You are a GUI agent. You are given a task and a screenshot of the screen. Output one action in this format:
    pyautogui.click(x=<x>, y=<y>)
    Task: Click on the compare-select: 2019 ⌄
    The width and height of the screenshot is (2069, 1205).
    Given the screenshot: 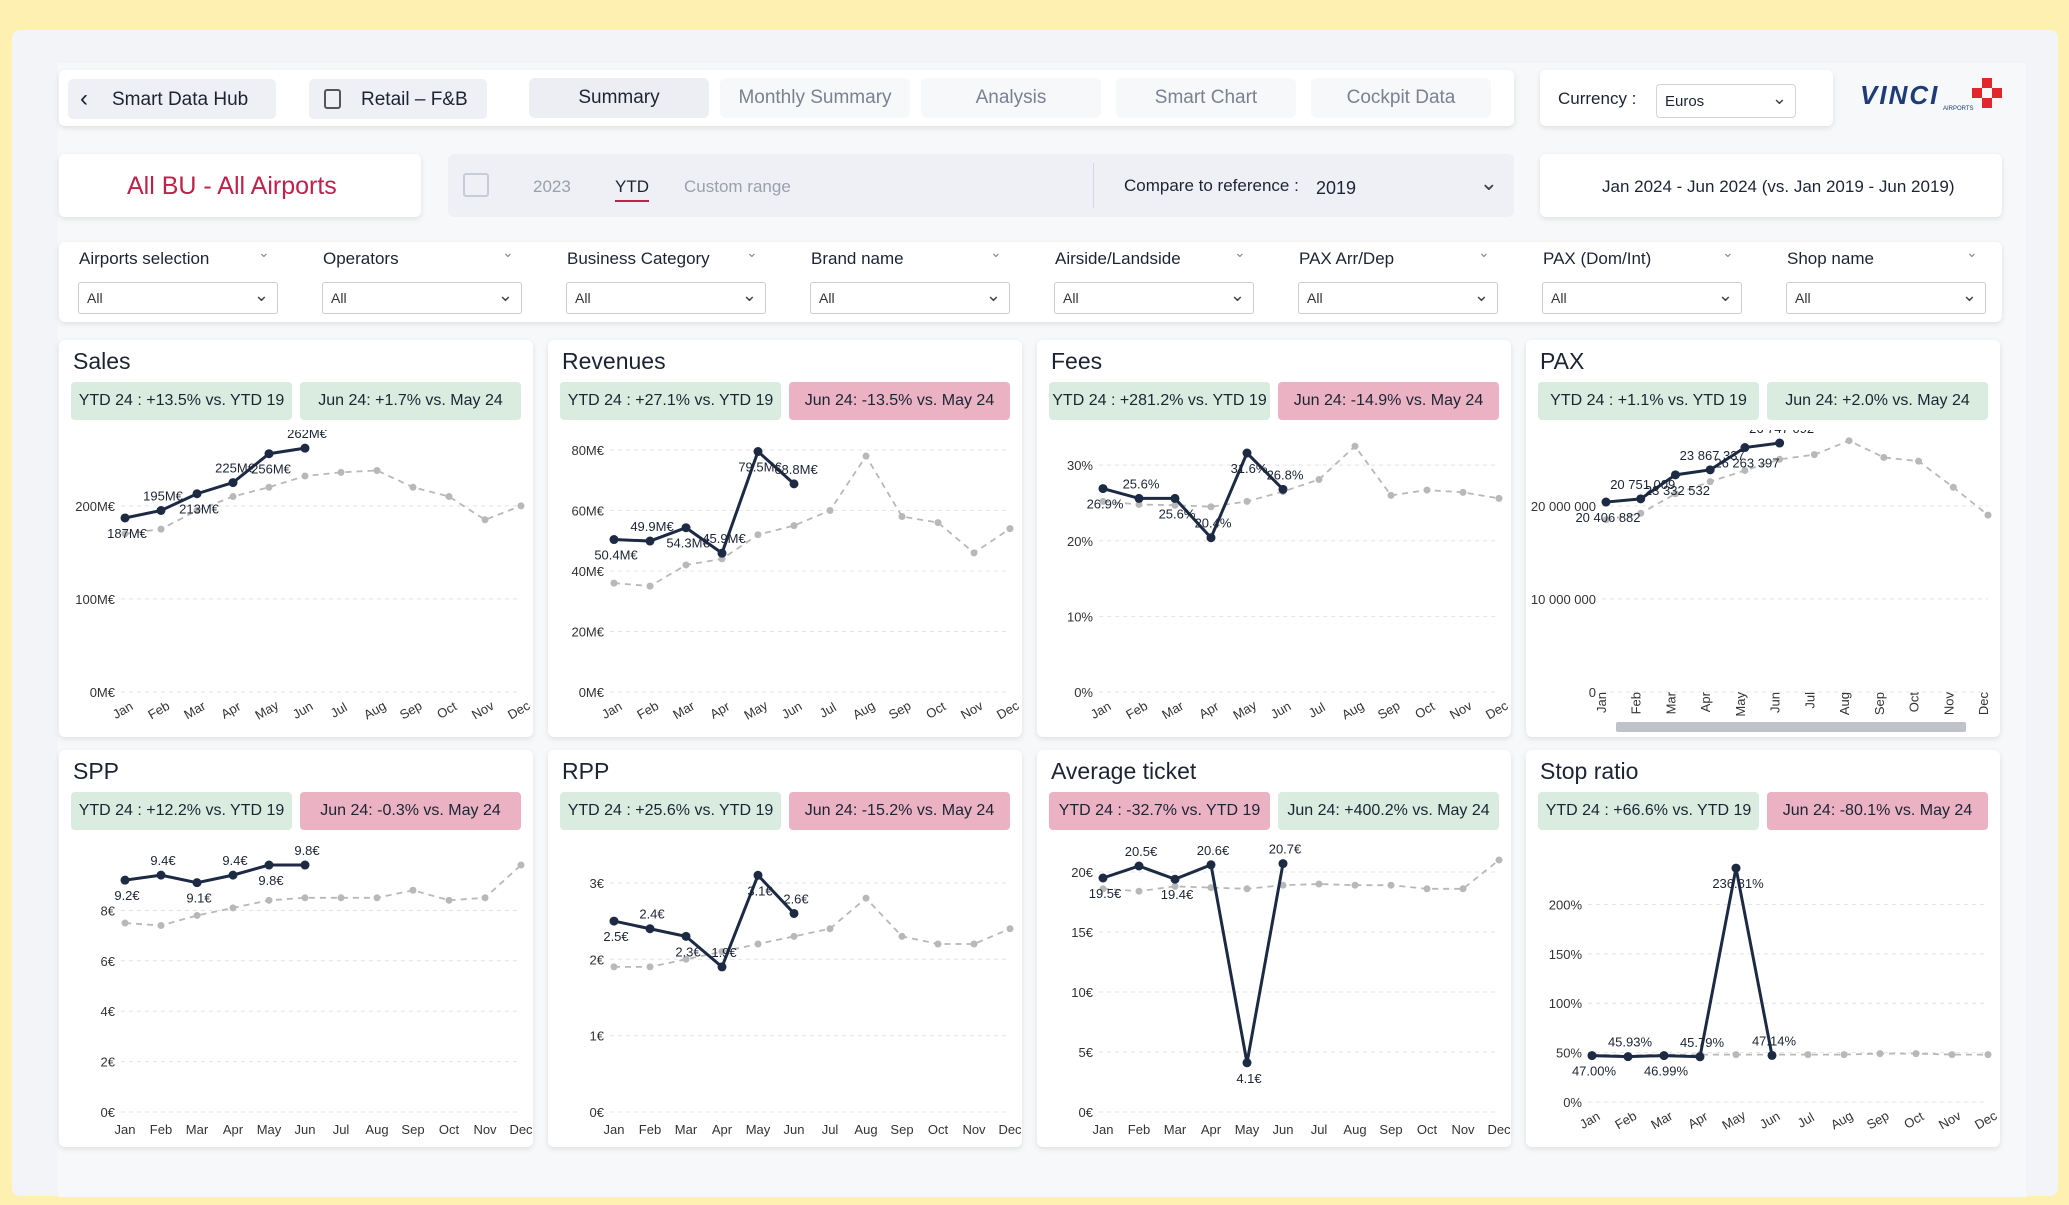 What is the action you would take?
    pyautogui.click(x=1406, y=186)
    